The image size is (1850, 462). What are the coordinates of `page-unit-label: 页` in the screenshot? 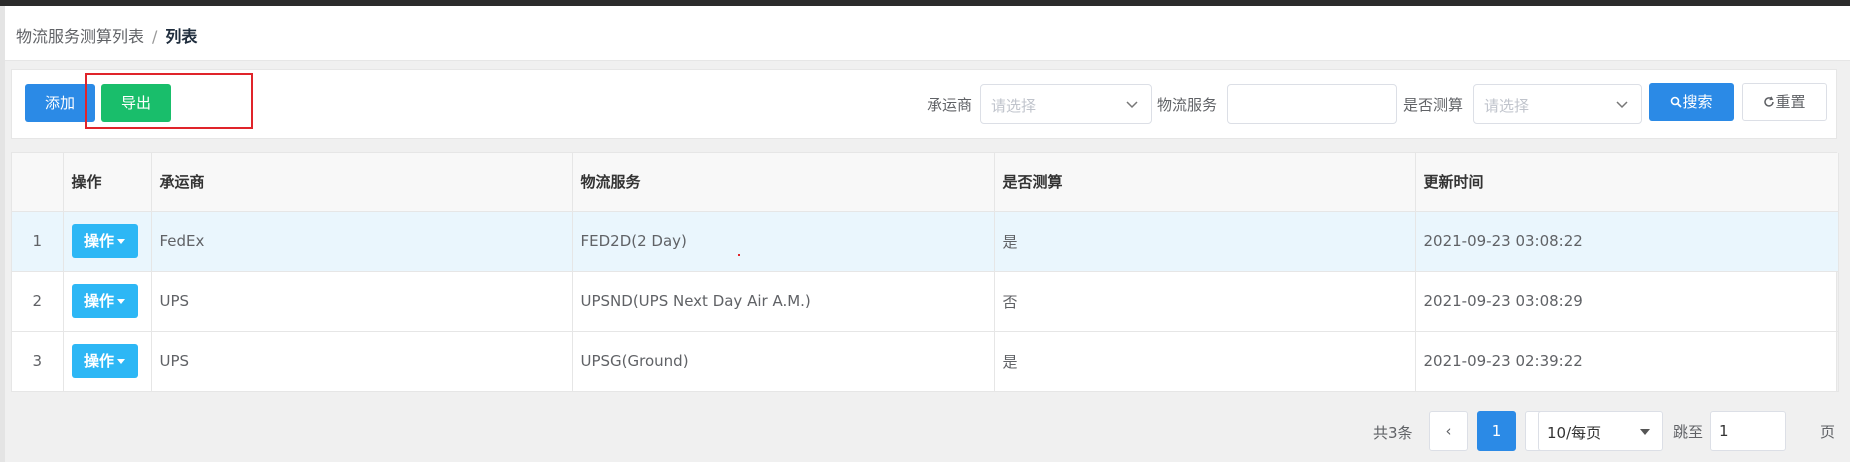 It's located at (1828, 432).